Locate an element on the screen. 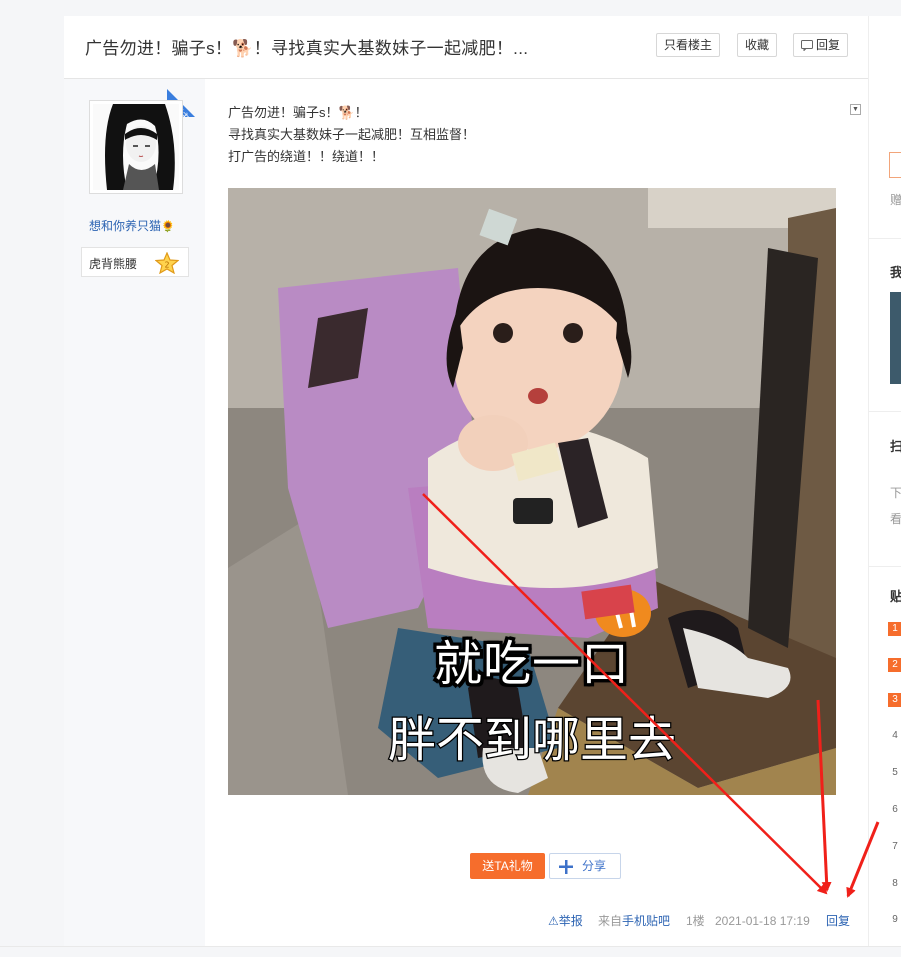 This screenshot has height=957, width=901. left-gutter is located at coordinates (32, 486).